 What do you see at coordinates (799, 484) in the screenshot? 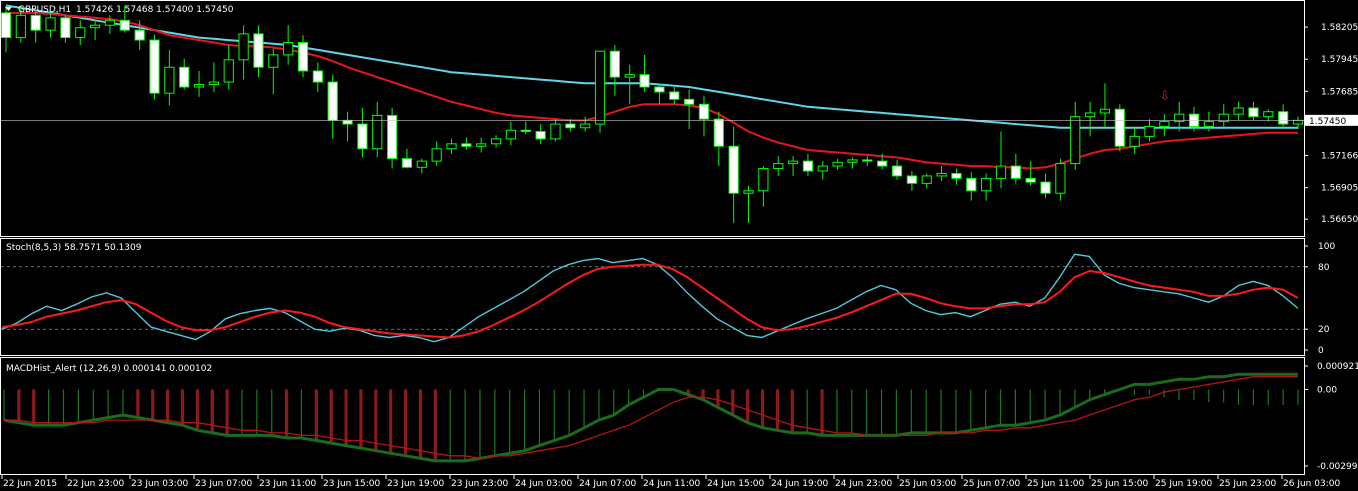
I see `time-tick-label: 24 Jun 19:00` at bounding box center [799, 484].